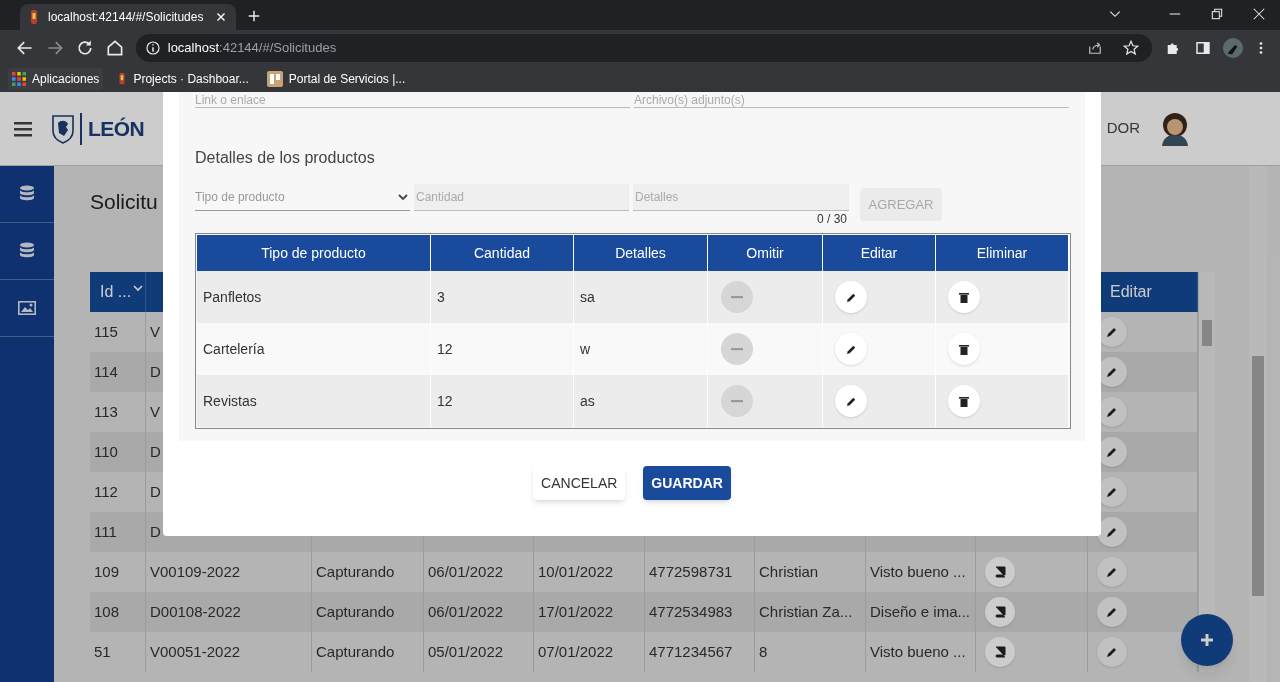 The height and width of the screenshot is (682, 1280). What do you see at coordinates (106, 491) in the screenshot?
I see `table-cell-text: 112` at bounding box center [106, 491].